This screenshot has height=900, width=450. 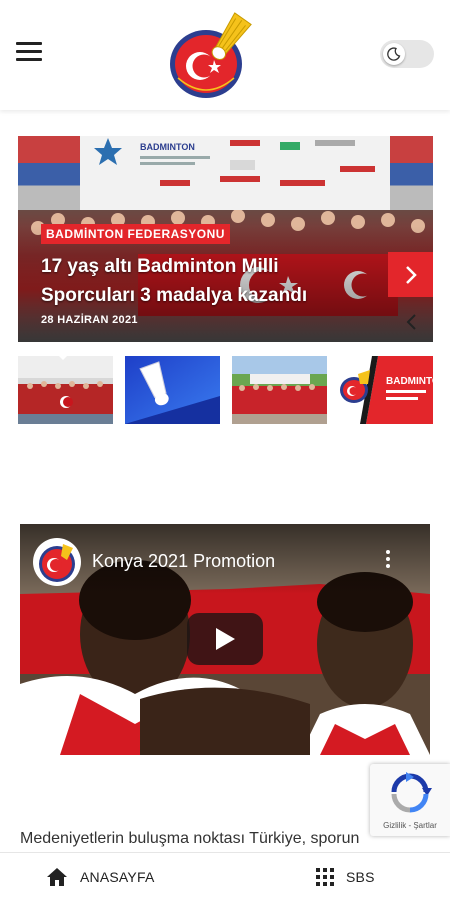 I want to click on play-icon, so click(x=225, y=639).